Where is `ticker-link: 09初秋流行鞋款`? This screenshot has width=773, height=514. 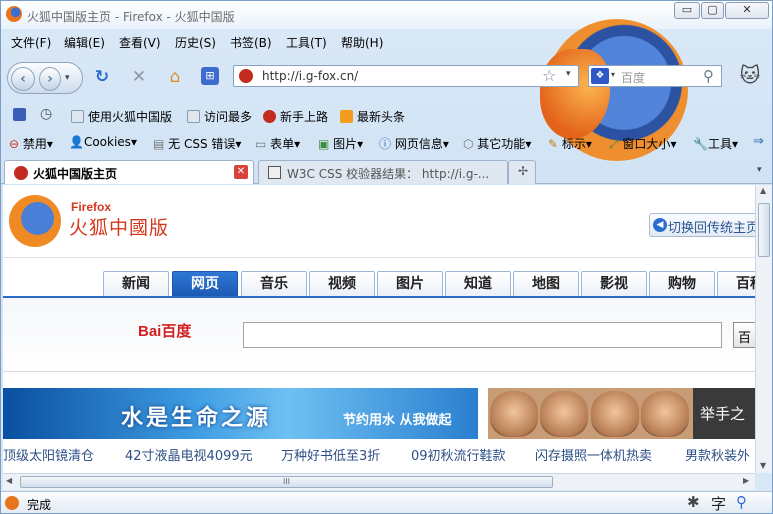
ticker-link: 09初秋流行鞋款 is located at coordinates (458, 454).